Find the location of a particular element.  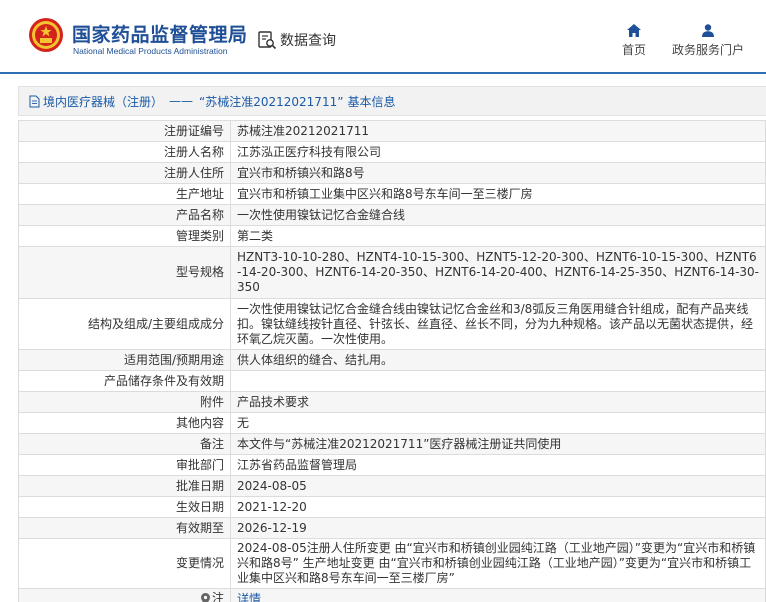

table-row: 适用范围/预期用途 供人体组织的缝合、结扎用。 is located at coordinates (392, 360).